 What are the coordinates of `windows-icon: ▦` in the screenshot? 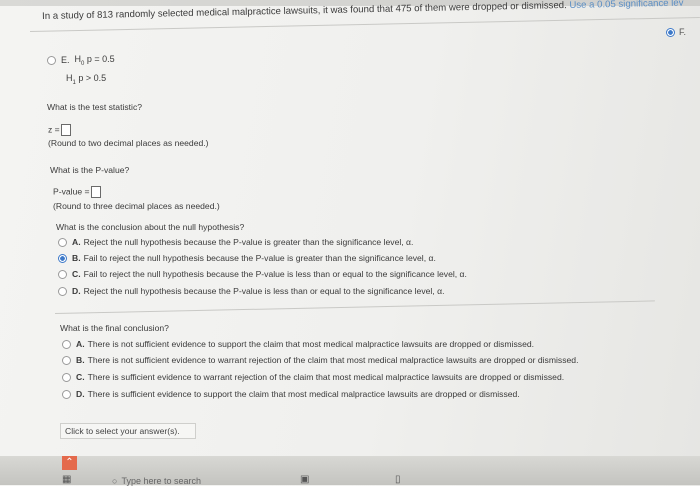 It's located at (66, 479).